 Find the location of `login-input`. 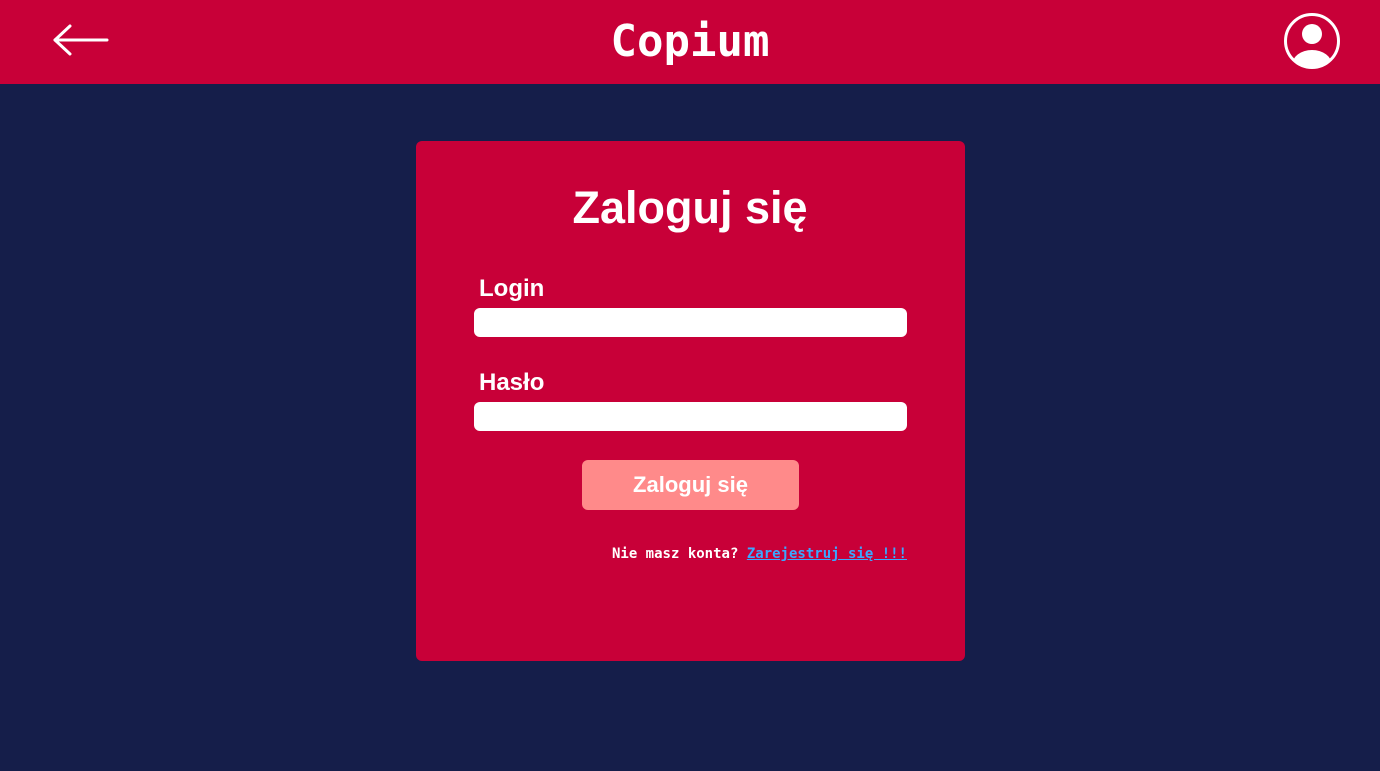

login-input is located at coordinates (690, 322).